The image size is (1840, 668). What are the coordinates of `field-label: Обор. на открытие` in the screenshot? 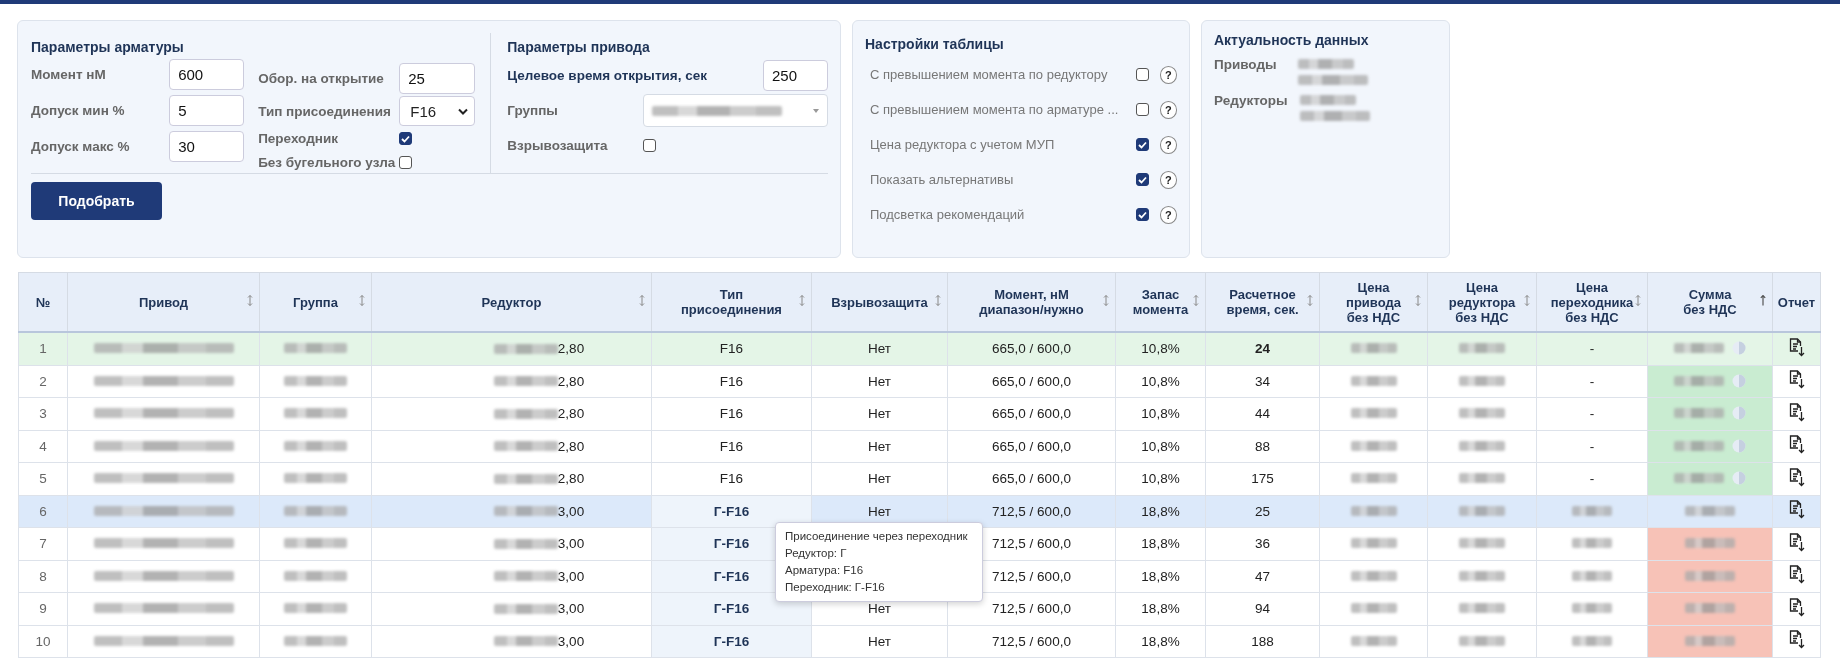 It's located at (321, 78).